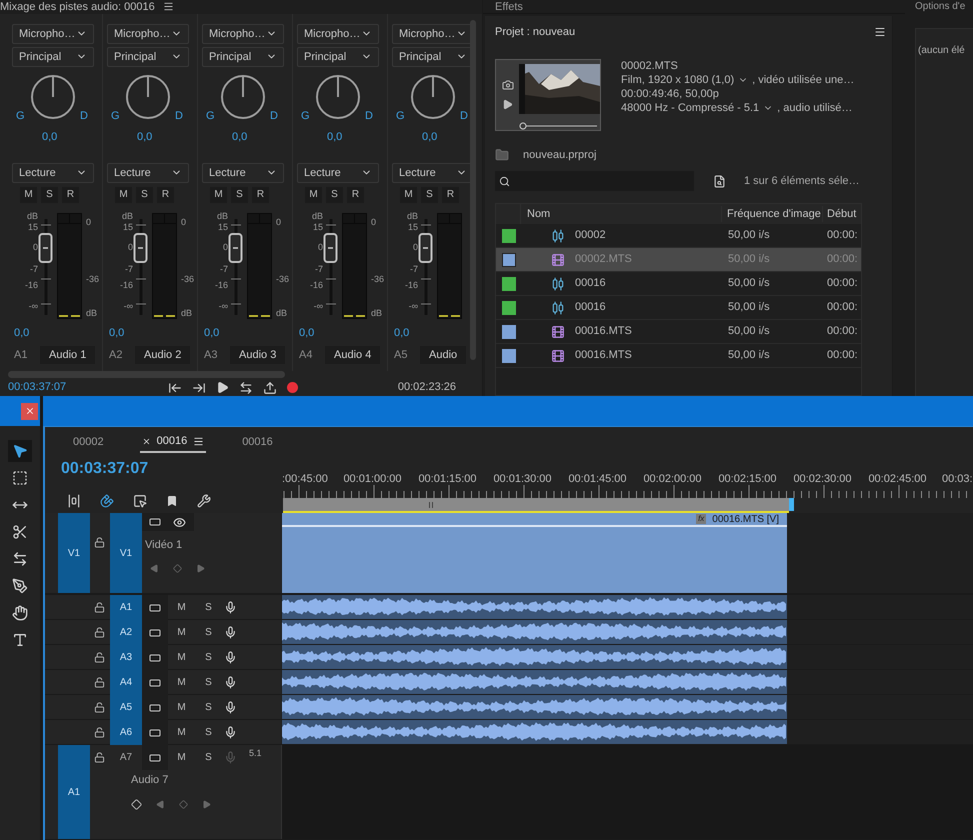 This screenshot has width=973, height=840. I want to click on marker-icon, so click(172, 501).